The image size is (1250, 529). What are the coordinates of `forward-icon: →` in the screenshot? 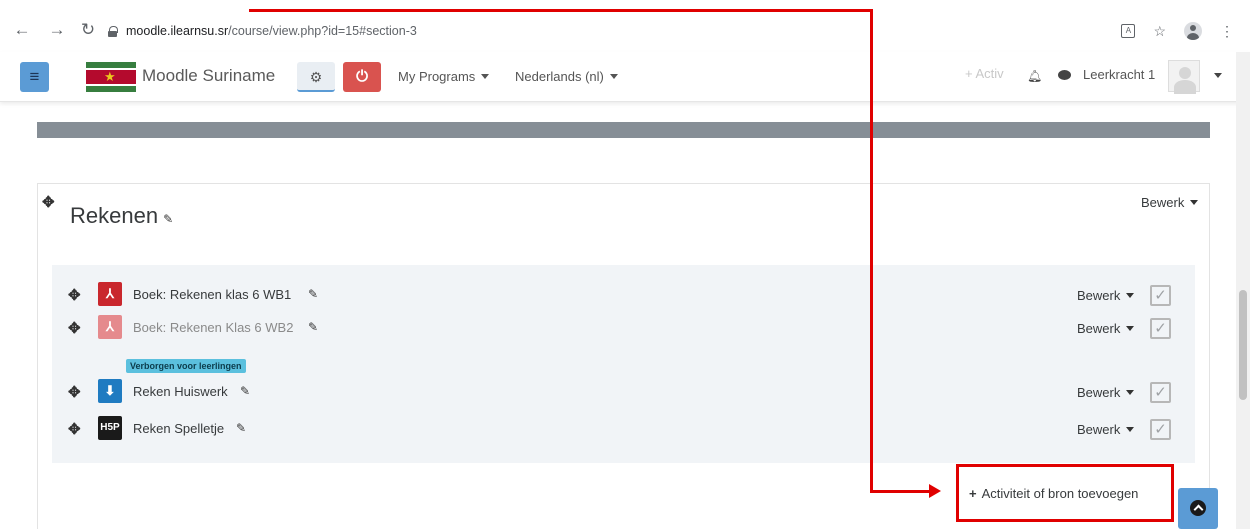 It's located at (57, 30).